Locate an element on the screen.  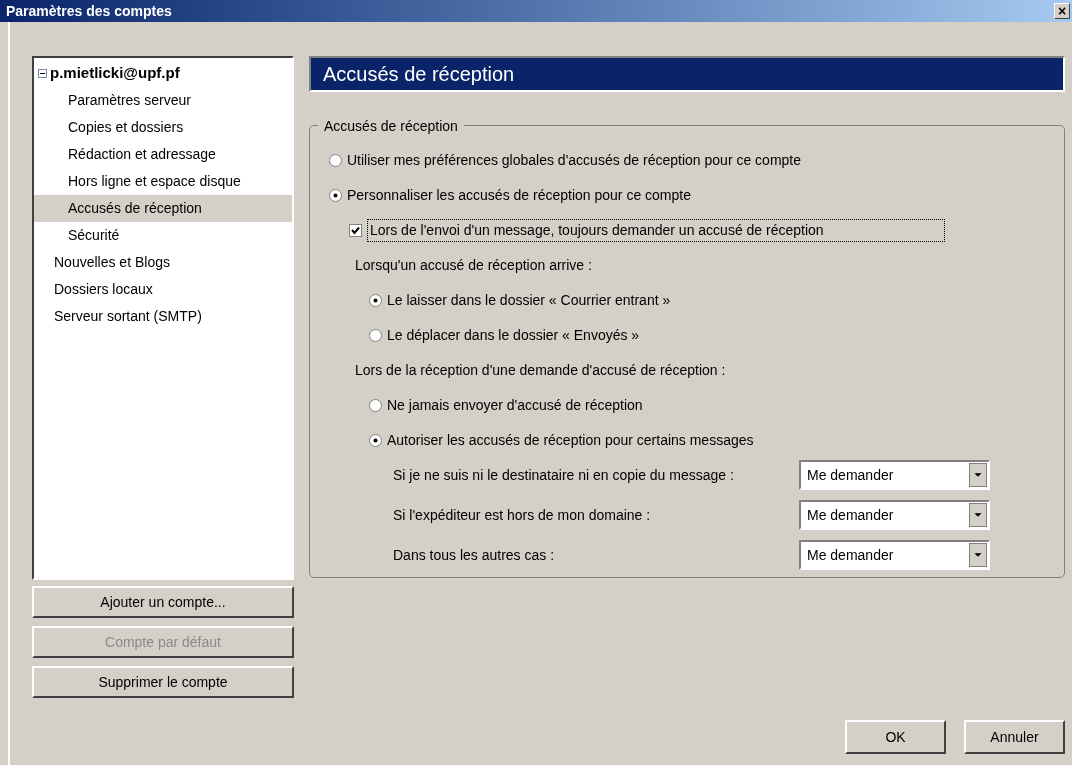
panel-title: Accusés de réception is located at coordinates (419, 74).